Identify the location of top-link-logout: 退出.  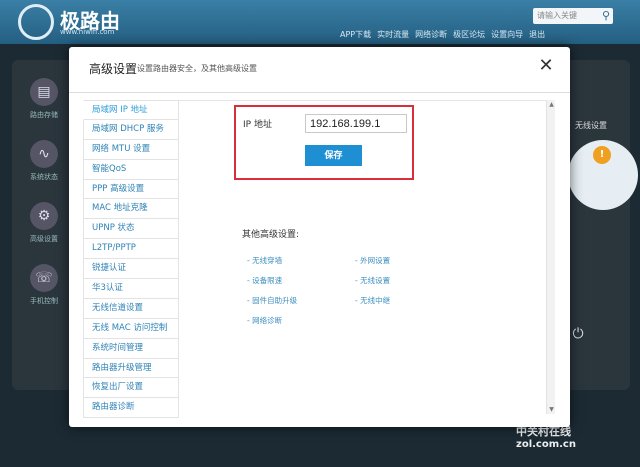
(537, 34).